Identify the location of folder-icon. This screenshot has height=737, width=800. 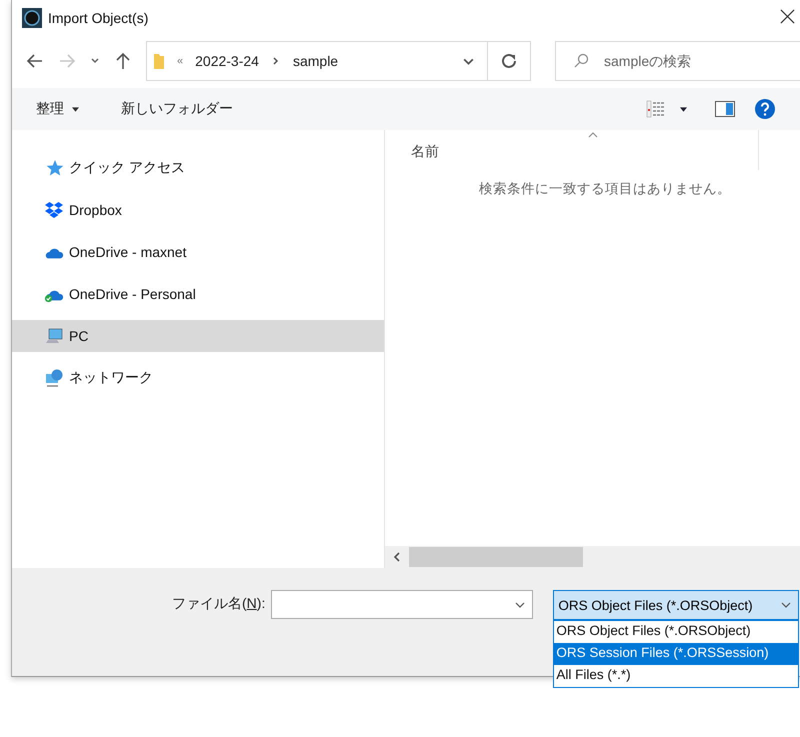
(159, 61).